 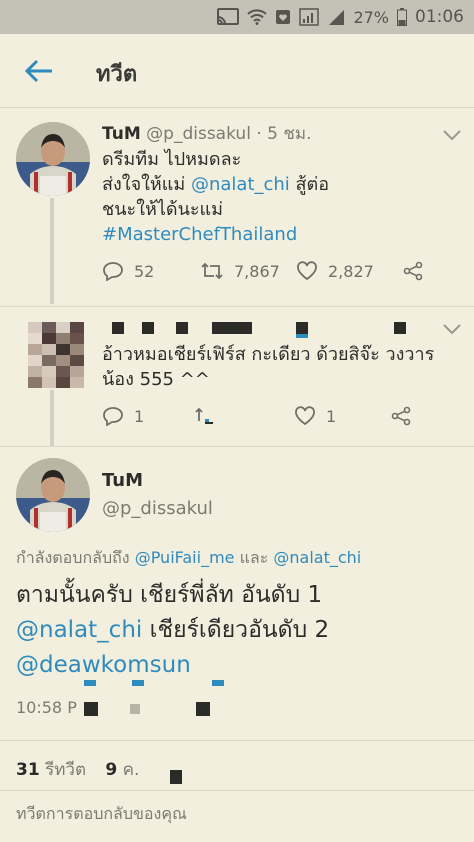 What do you see at coordinates (237, 71) in the screenshot?
I see `app-bar: ทวีต` at bounding box center [237, 71].